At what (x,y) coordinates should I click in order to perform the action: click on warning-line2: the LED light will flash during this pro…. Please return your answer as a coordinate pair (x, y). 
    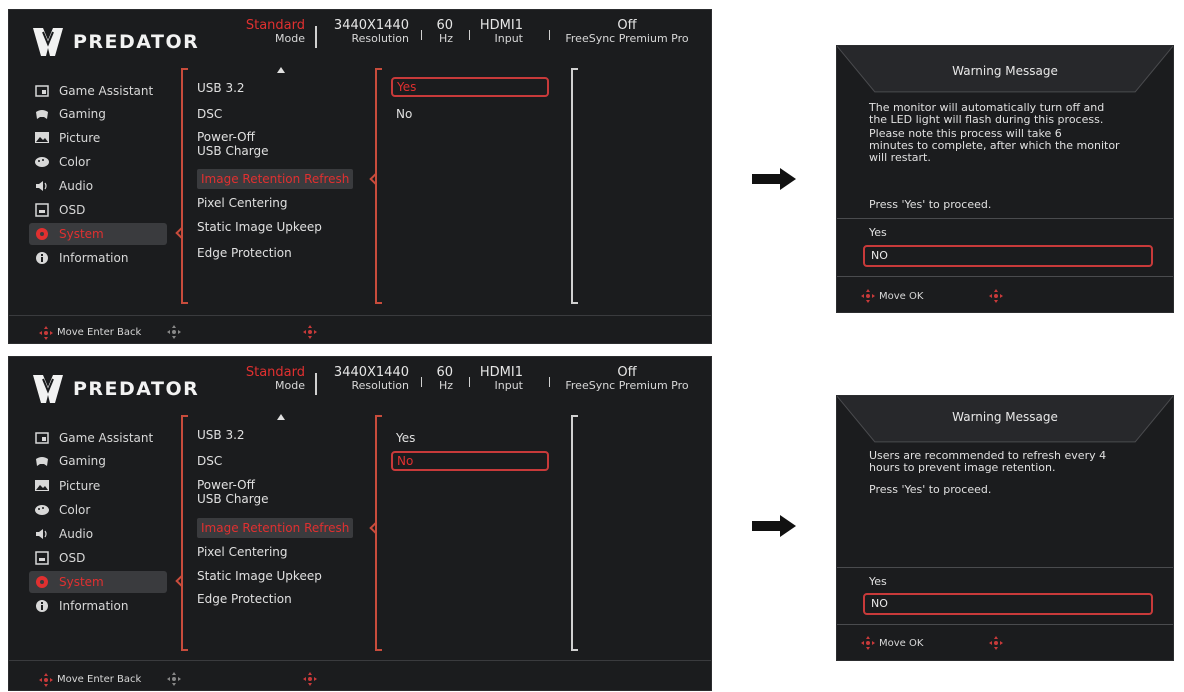
    Looking at the image, I should click on (986, 119).